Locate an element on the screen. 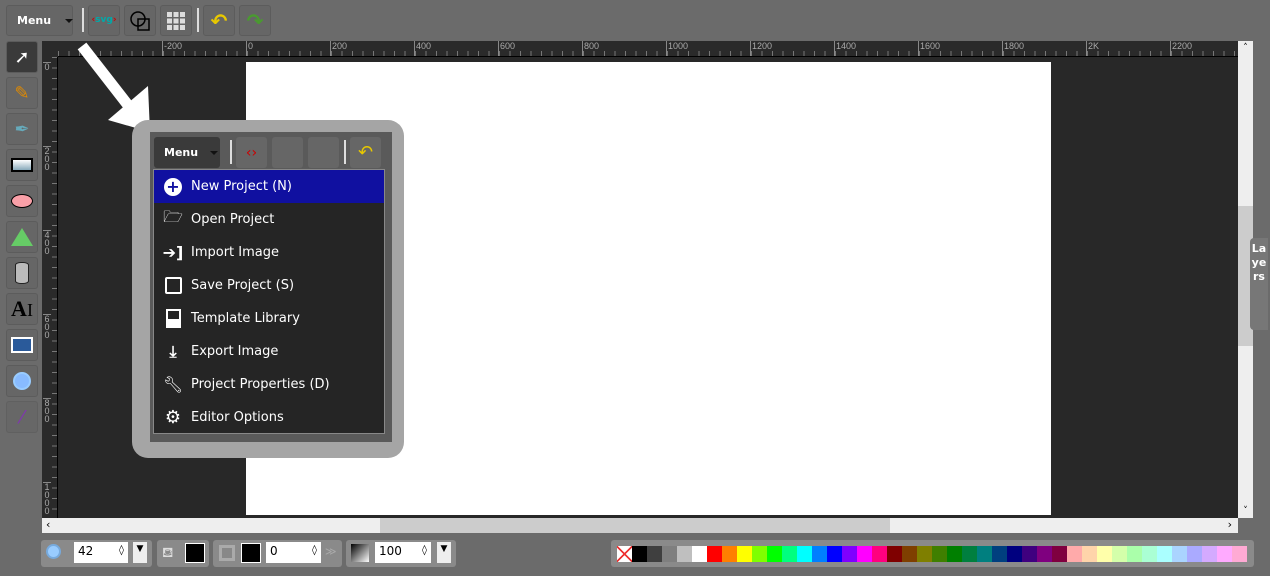 The height and width of the screenshot is (576, 1270). stroke-width-value: 0 is located at coordinates (274, 551).